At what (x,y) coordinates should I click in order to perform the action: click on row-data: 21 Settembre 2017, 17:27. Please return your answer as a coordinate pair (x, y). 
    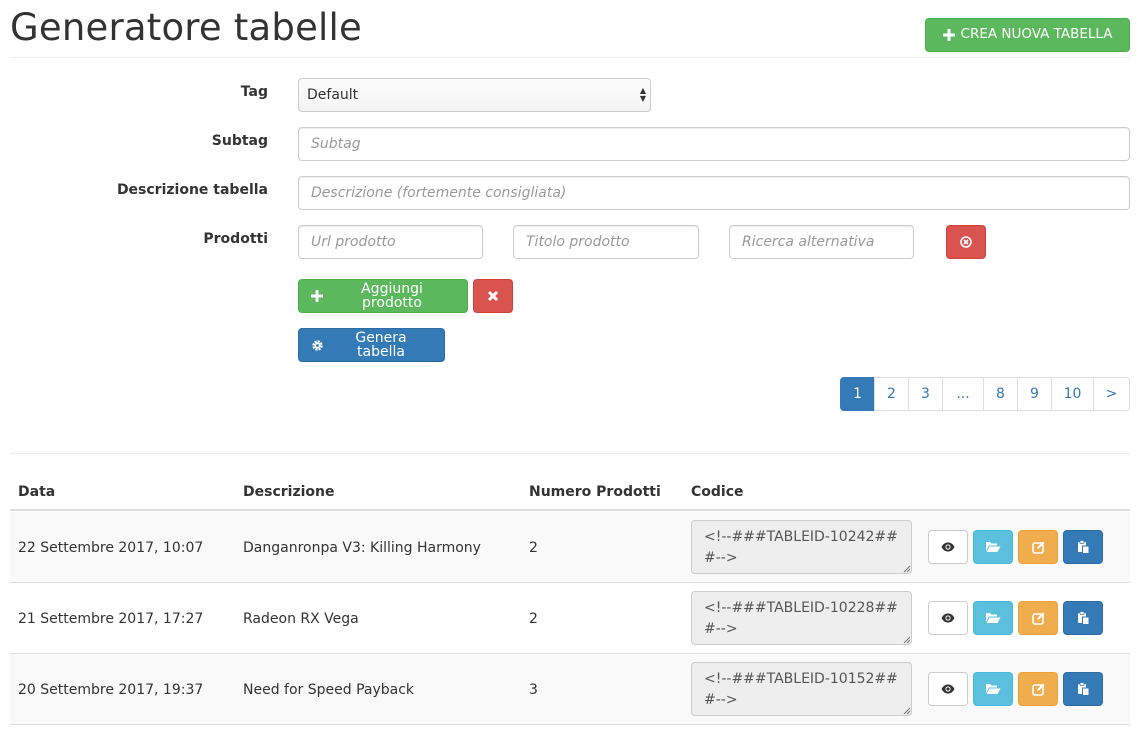
    Looking at the image, I should click on (111, 619).